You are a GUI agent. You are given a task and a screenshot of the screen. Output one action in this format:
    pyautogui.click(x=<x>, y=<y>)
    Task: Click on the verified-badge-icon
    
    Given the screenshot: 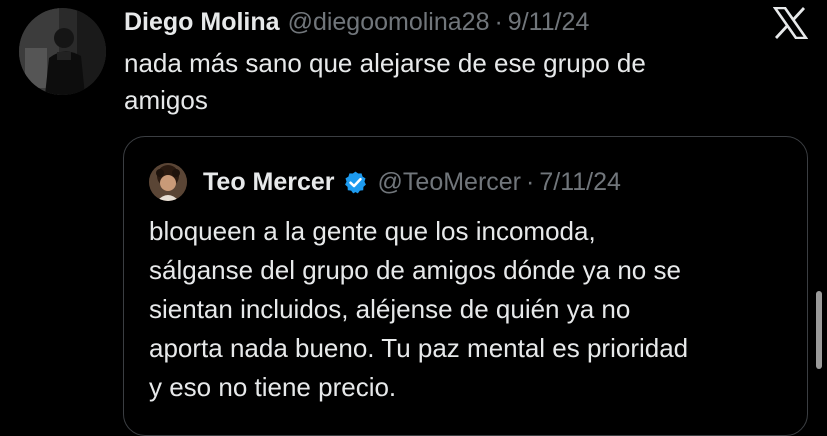 What is the action you would take?
    pyautogui.click(x=355, y=182)
    